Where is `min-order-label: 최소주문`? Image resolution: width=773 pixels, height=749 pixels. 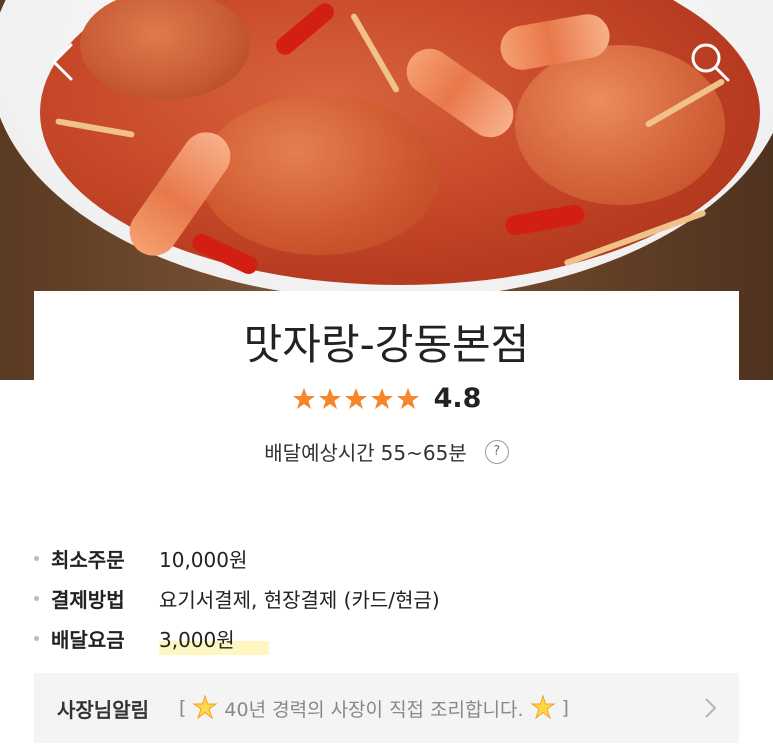 min-order-label: 최소주문 is located at coordinates (88, 560).